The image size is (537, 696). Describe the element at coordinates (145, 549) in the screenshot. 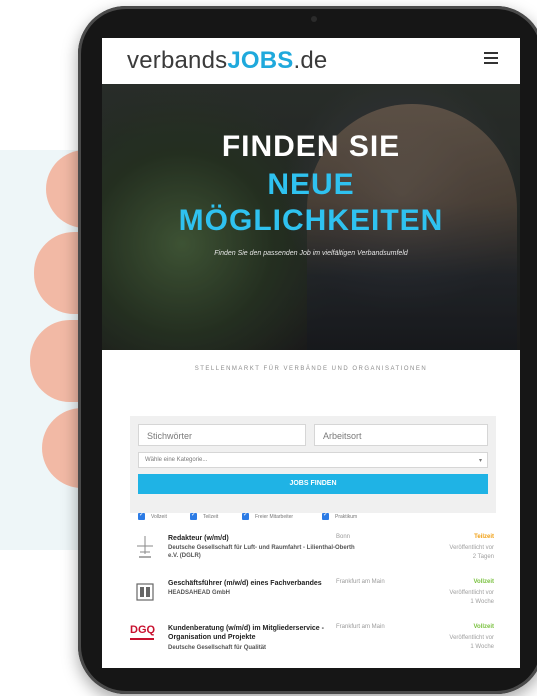

I see `dglr-logo-icon` at that location.